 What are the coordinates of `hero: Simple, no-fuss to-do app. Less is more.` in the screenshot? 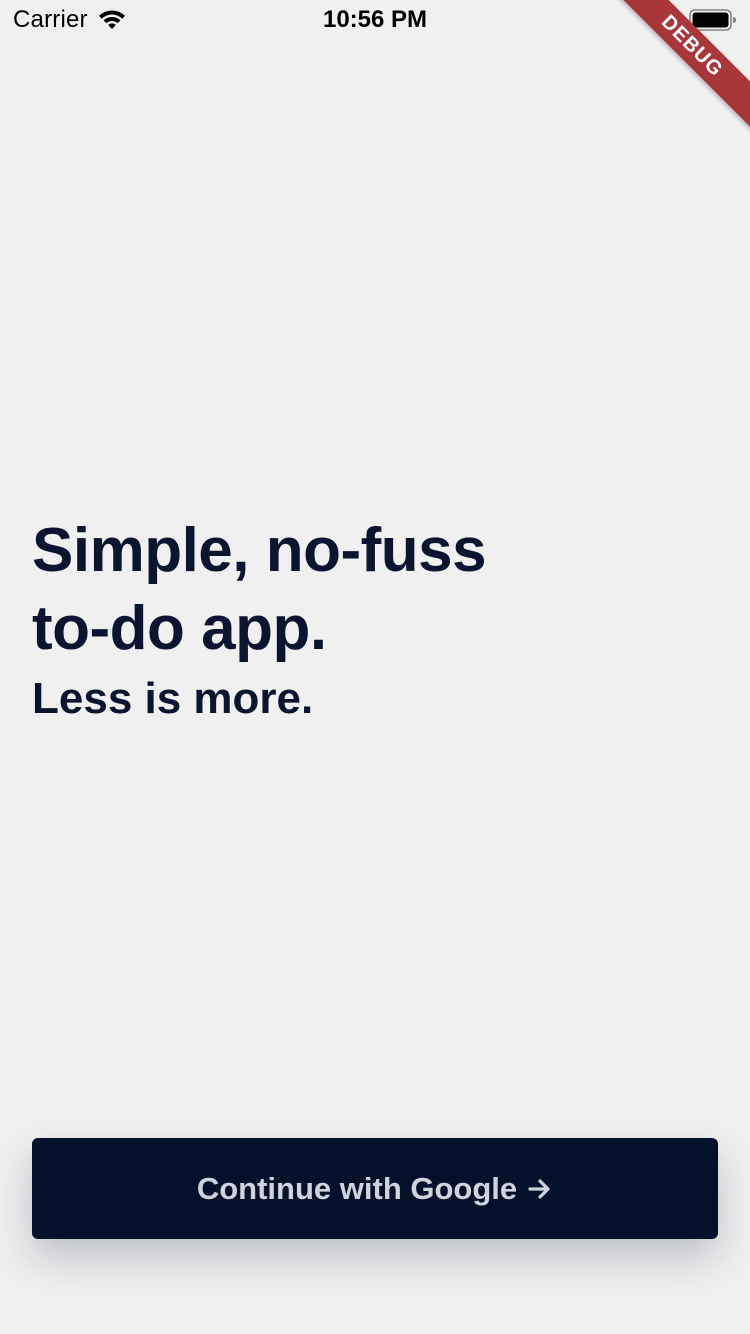 It's located at (332, 620).